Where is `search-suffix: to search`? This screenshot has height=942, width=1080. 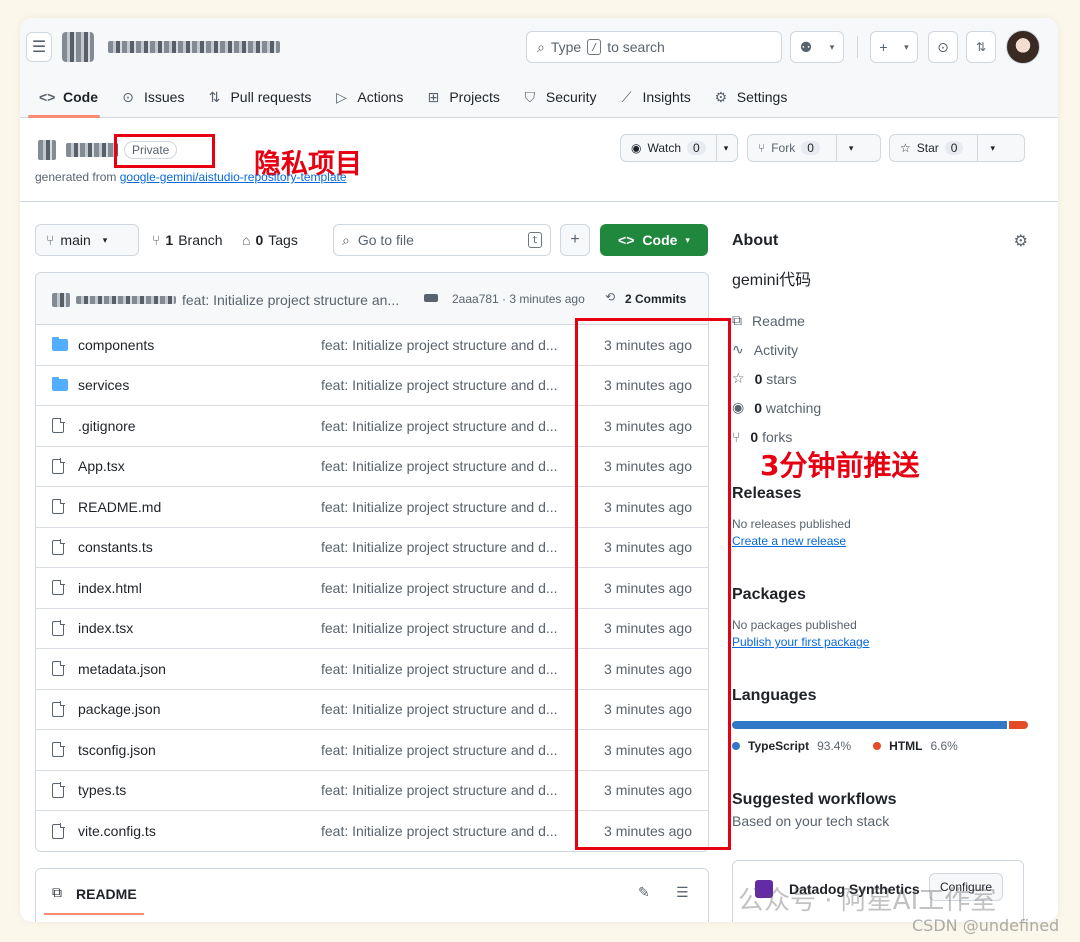 search-suffix: to search is located at coordinates (636, 47).